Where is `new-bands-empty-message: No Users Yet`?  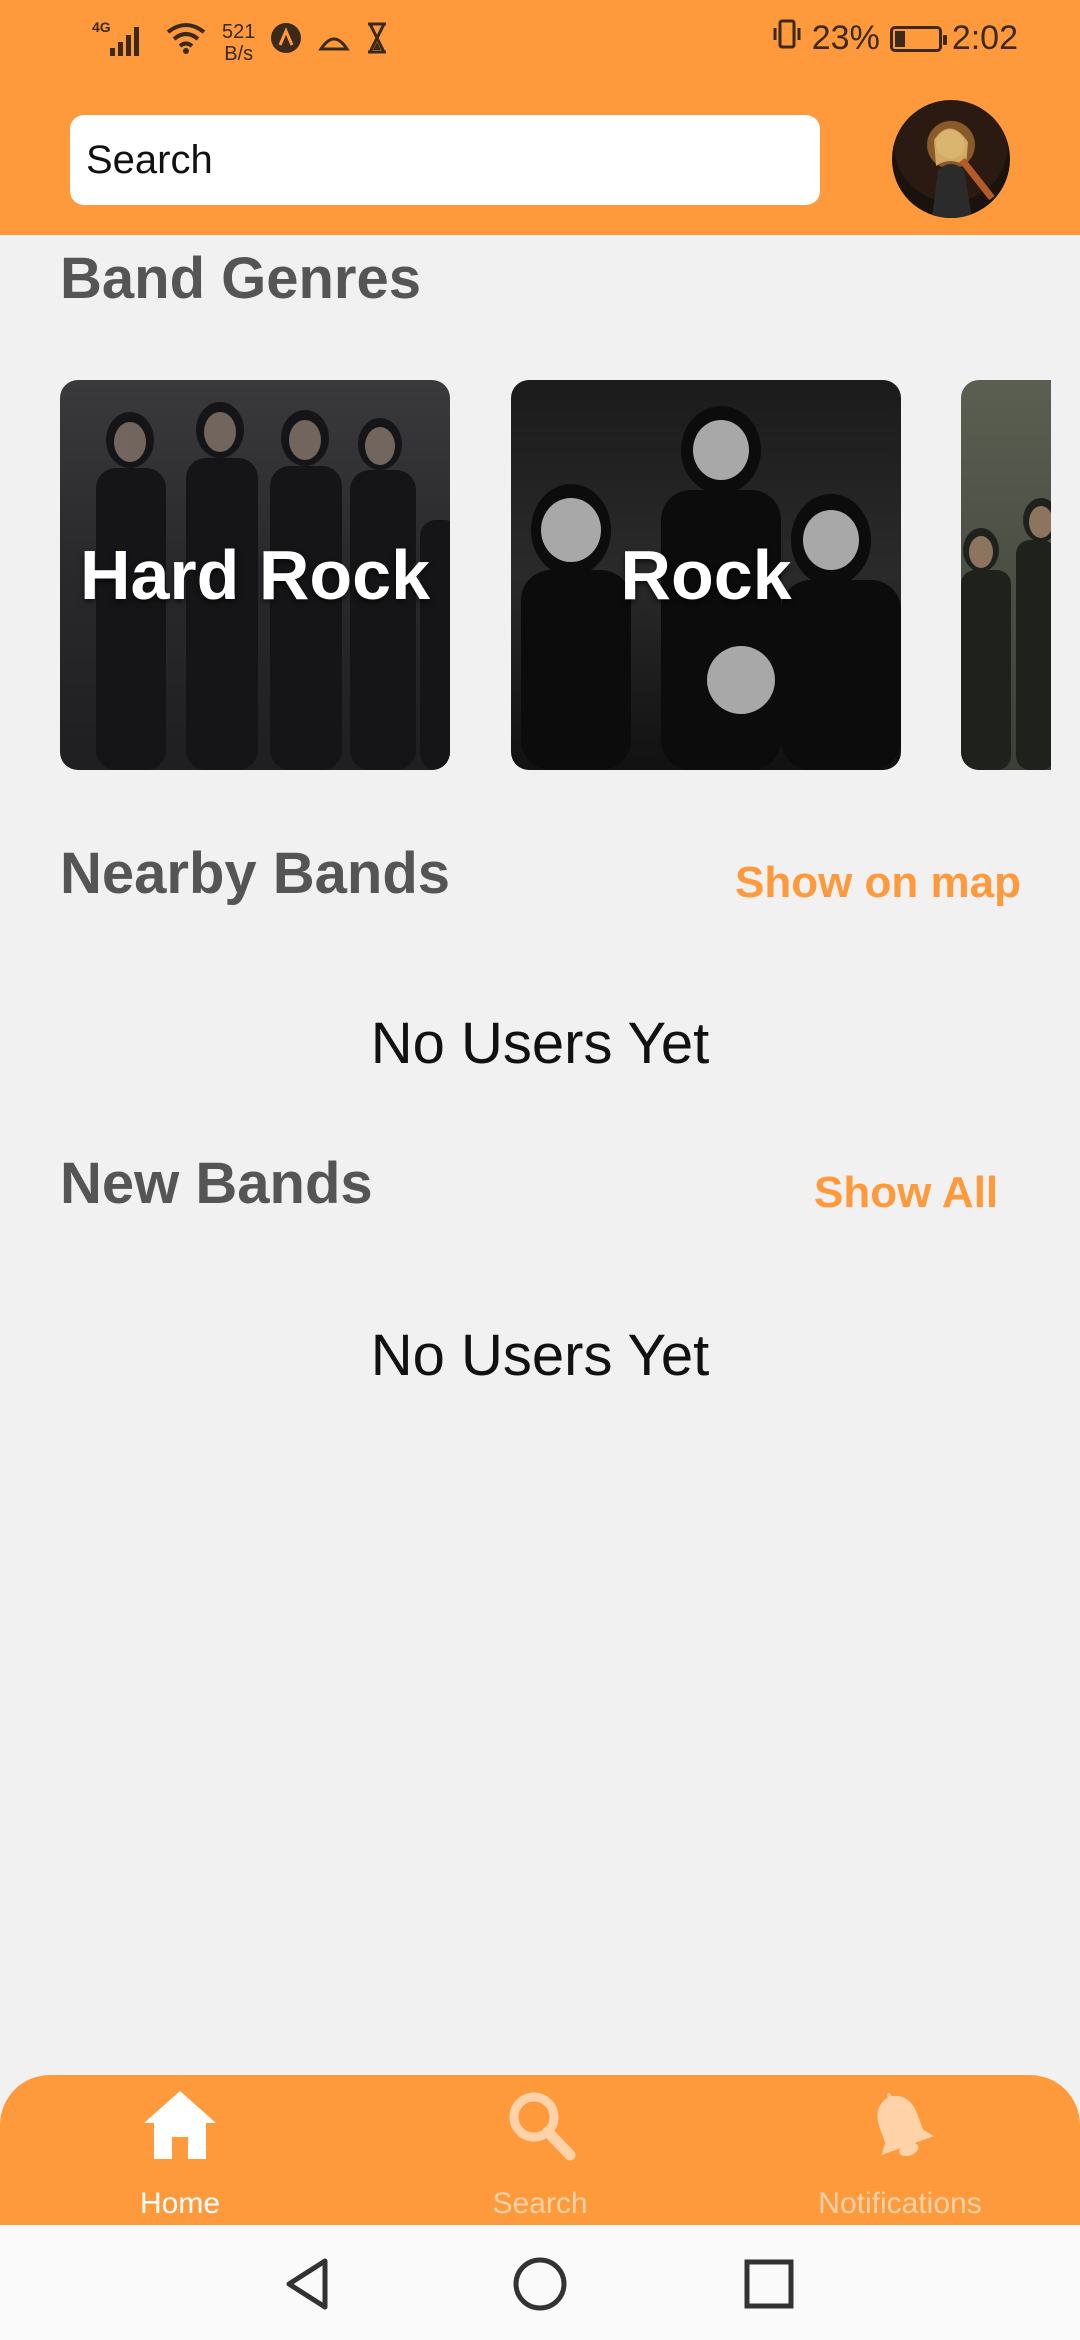 new-bands-empty-message: No Users Yet is located at coordinates (540, 1355).